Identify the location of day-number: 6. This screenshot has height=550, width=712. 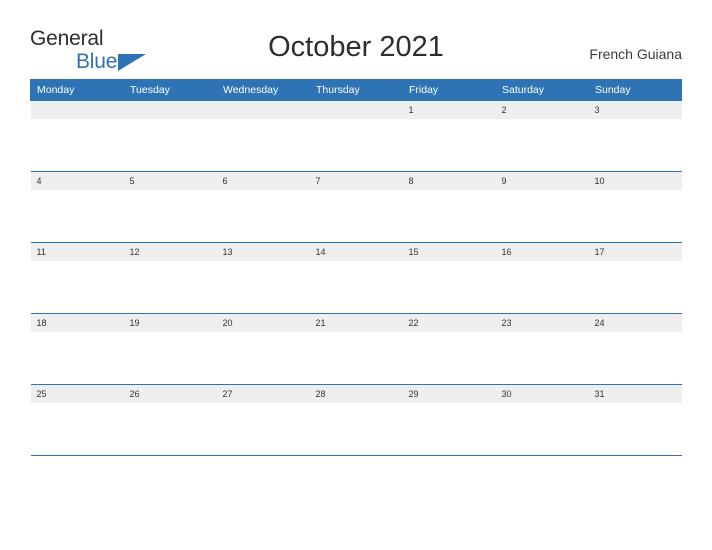
(263, 181).